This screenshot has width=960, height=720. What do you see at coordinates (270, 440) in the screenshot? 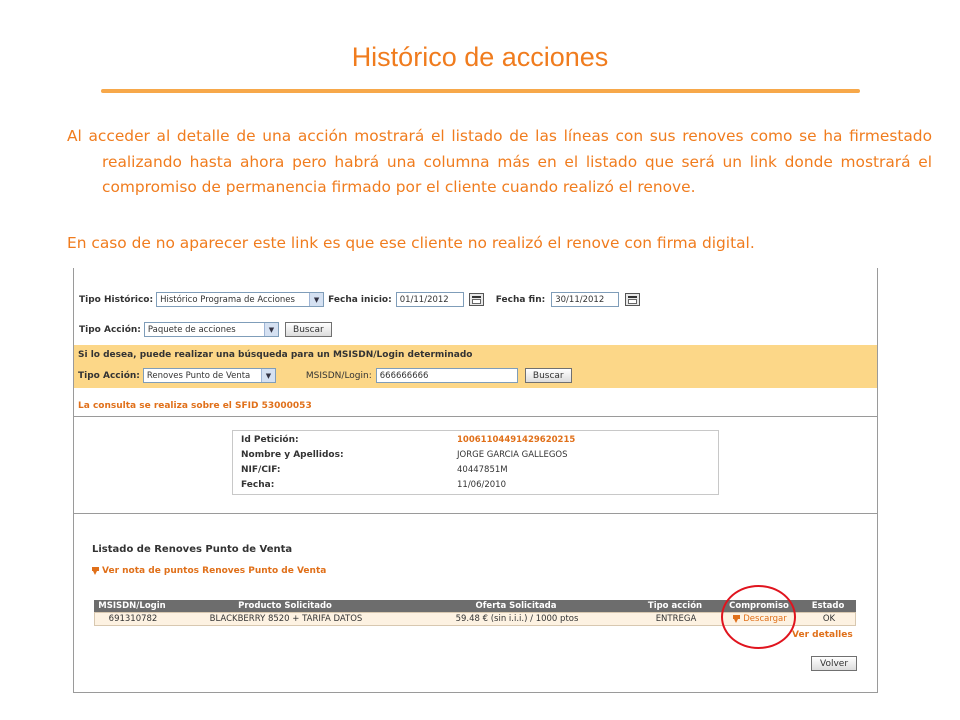
I see `id-peticion-label: Id Petición:` at bounding box center [270, 440].